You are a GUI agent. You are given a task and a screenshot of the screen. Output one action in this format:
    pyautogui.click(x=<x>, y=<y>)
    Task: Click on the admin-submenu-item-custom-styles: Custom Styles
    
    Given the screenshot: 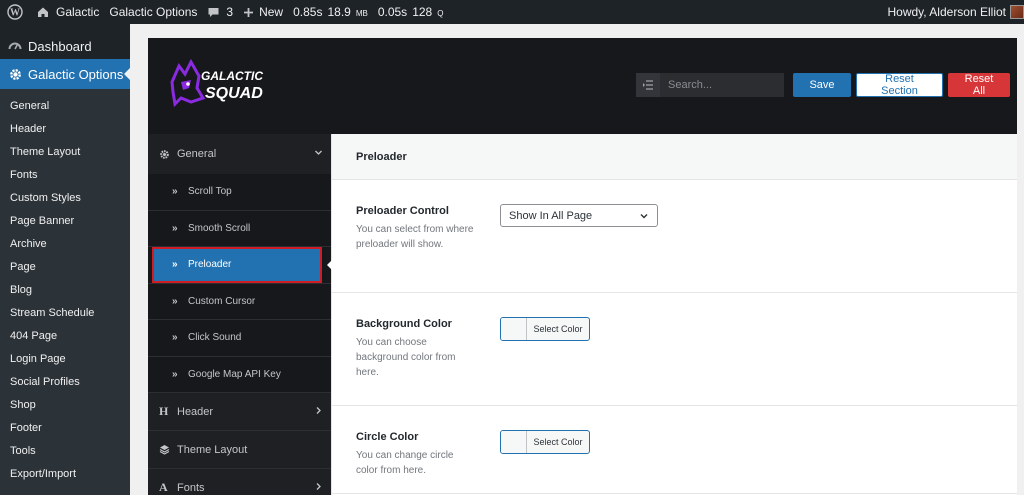 What is the action you would take?
    pyautogui.click(x=65, y=198)
    